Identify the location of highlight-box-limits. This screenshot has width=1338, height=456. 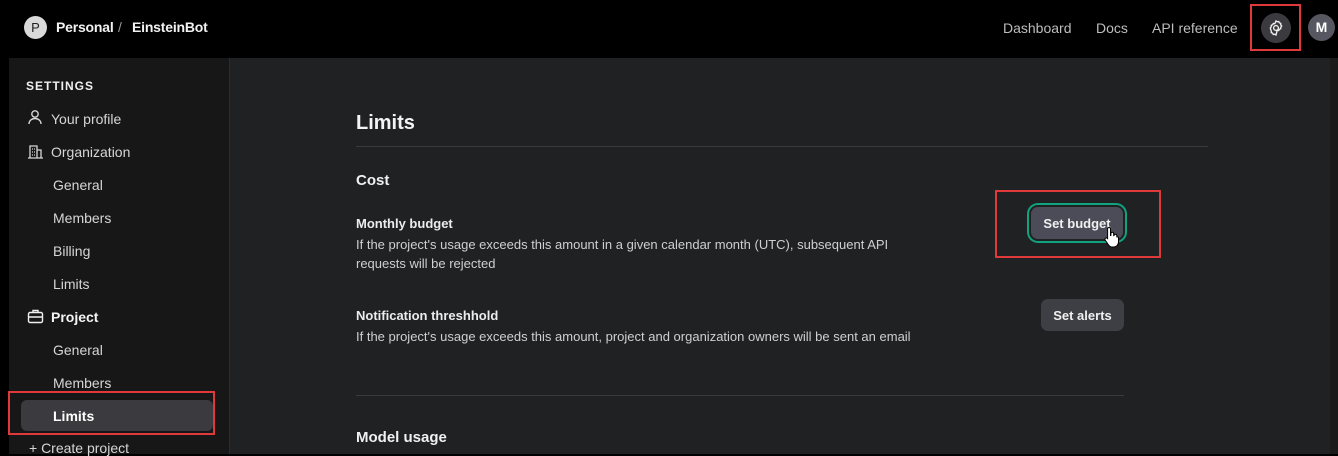
(111, 413).